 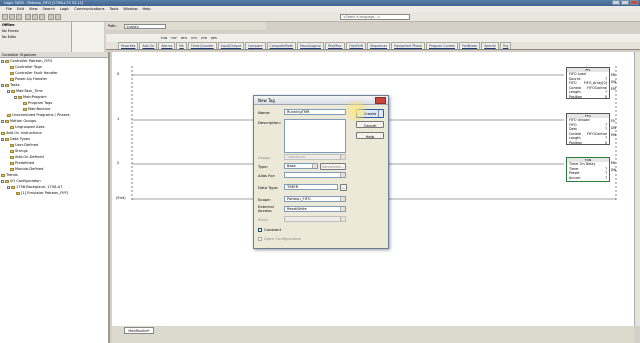 I want to click on constant-checkbox, so click(x=260, y=230).